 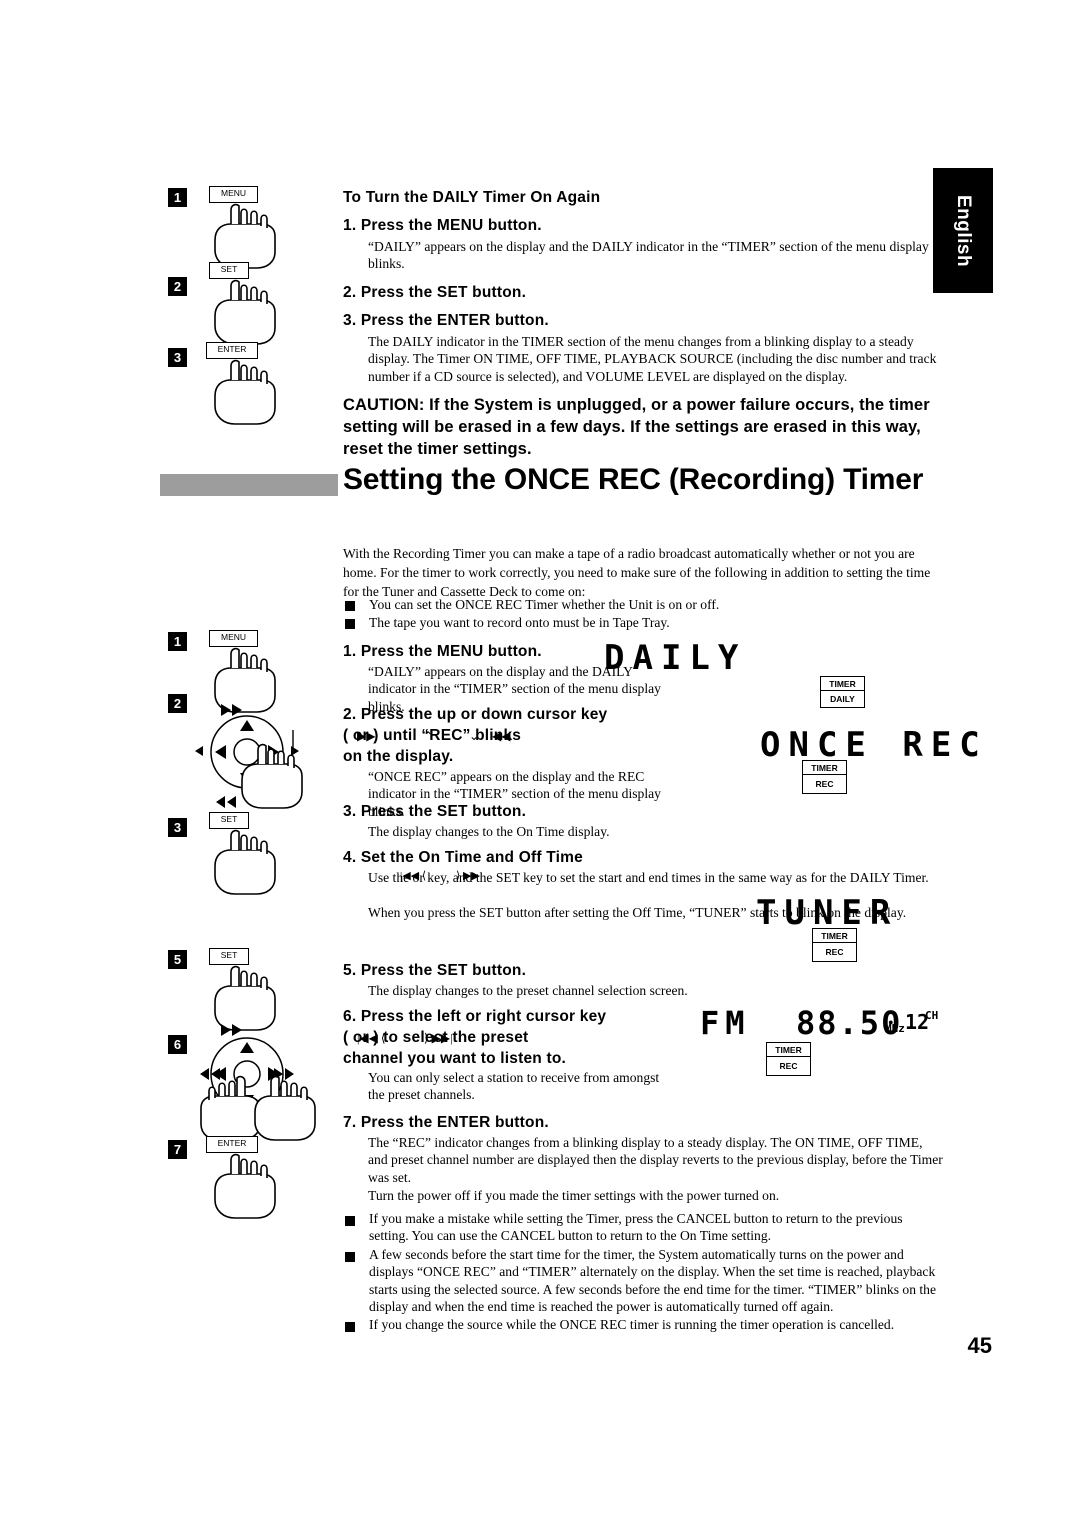 What do you see at coordinates (435, 811) in the screenshot?
I see `step-3-title: 3. Press the SET button.` at bounding box center [435, 811].